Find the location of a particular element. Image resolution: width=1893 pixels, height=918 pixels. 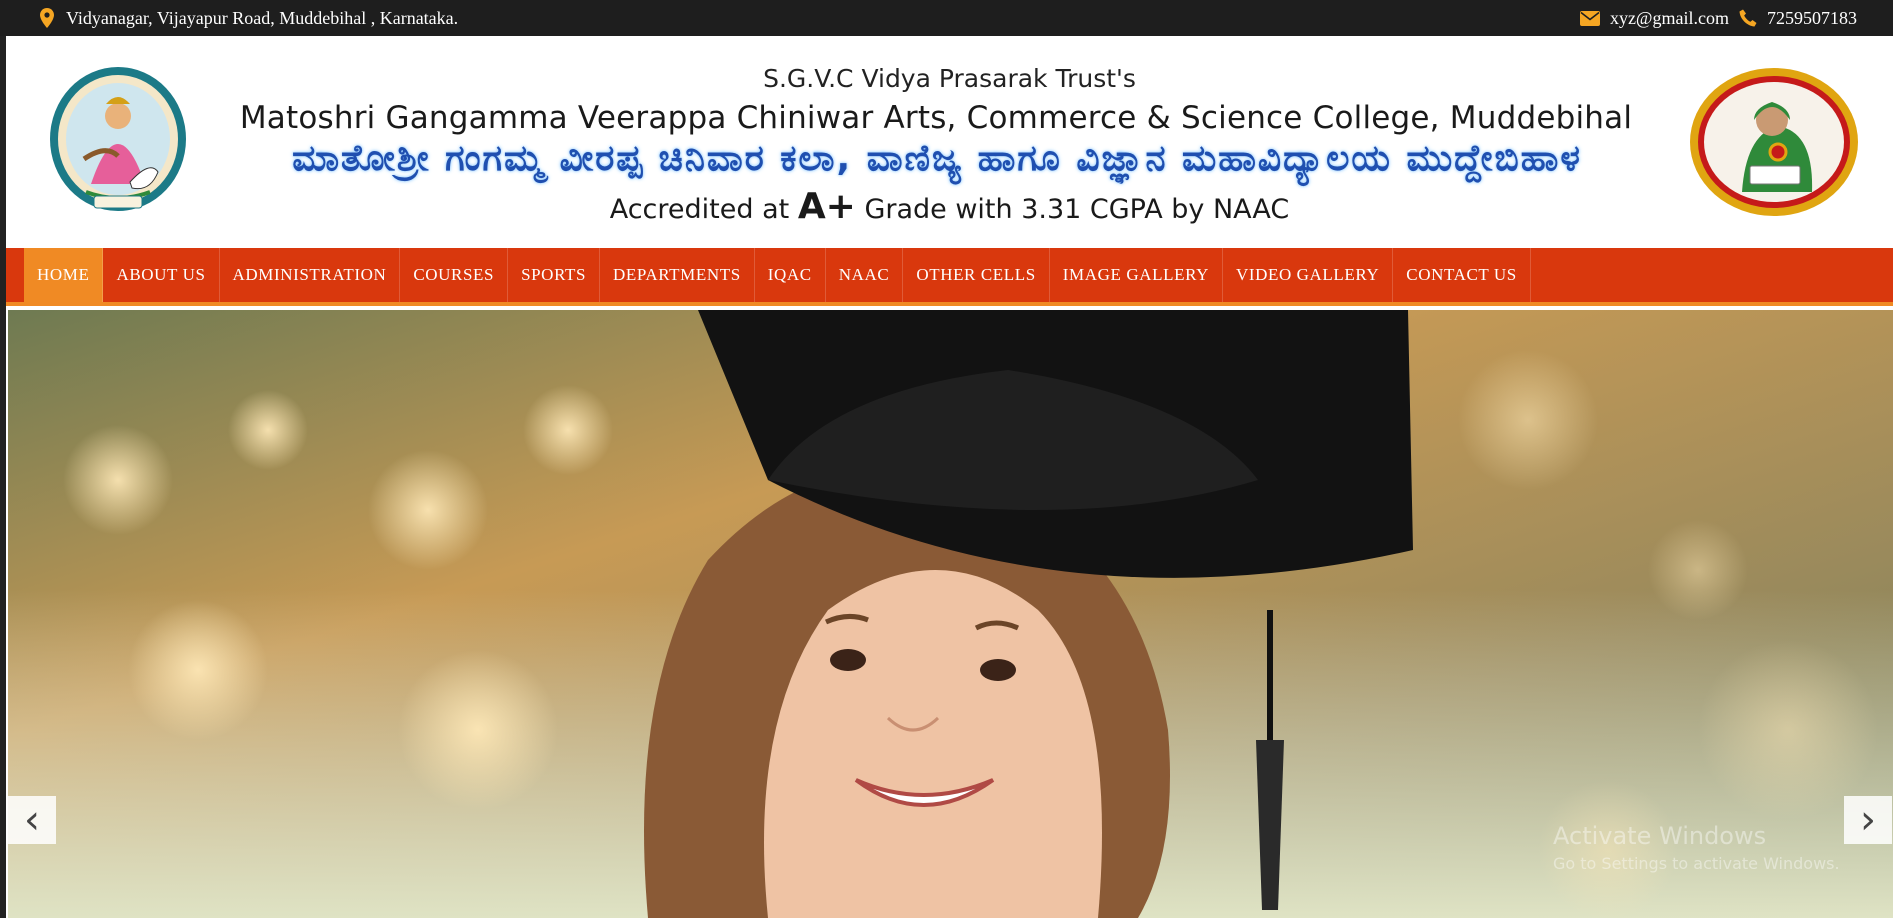

accreditation-prefix: Accredited at is located at coordinates (699, 209).